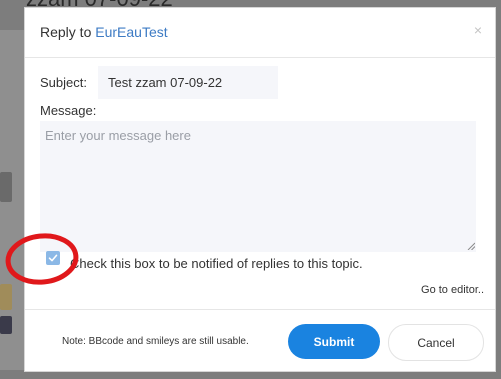 The width and height of the screenshot is (501, 379). I want to click on message-label: Message:, so click(68, 110).